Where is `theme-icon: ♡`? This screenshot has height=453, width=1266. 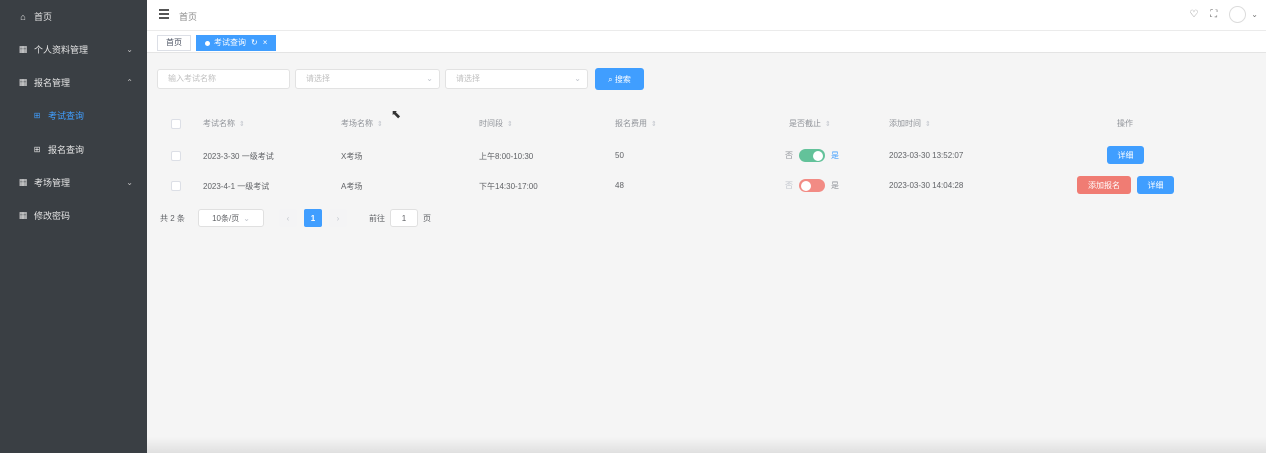 theme-icon: ♡ is located at coordinates (1193, 14).